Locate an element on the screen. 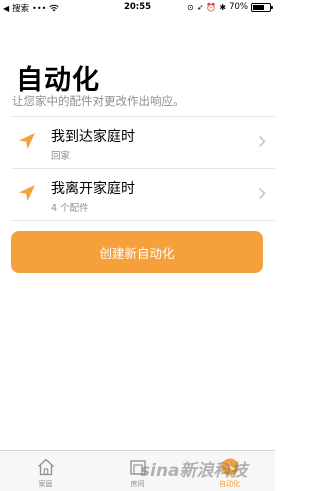  battery-fill is located at coordinates (258, 7).